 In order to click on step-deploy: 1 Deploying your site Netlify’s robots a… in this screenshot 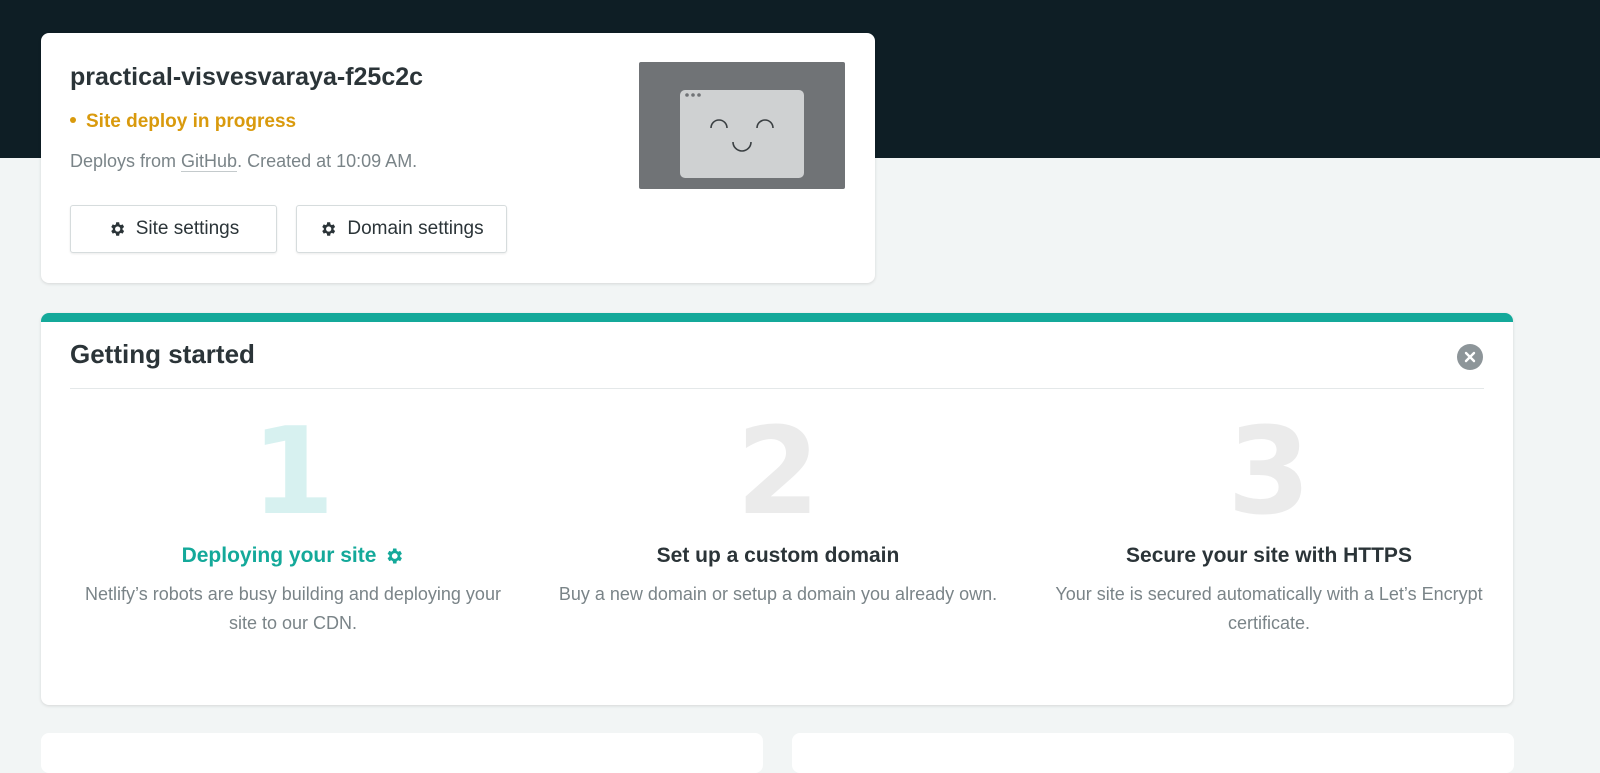, I will do `click(293, 525)`.